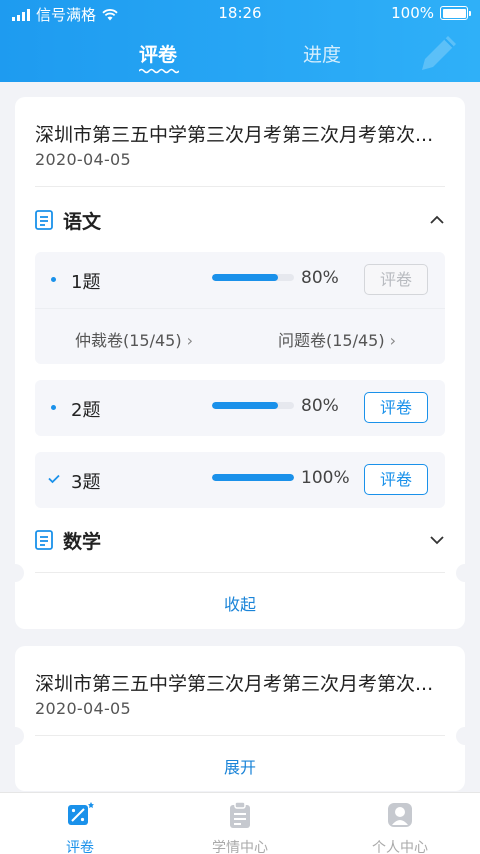  What do you see at coordinates (437, 220) in the screenshot?
I see `chevron-up-icon` at bounding box center [437, 220].